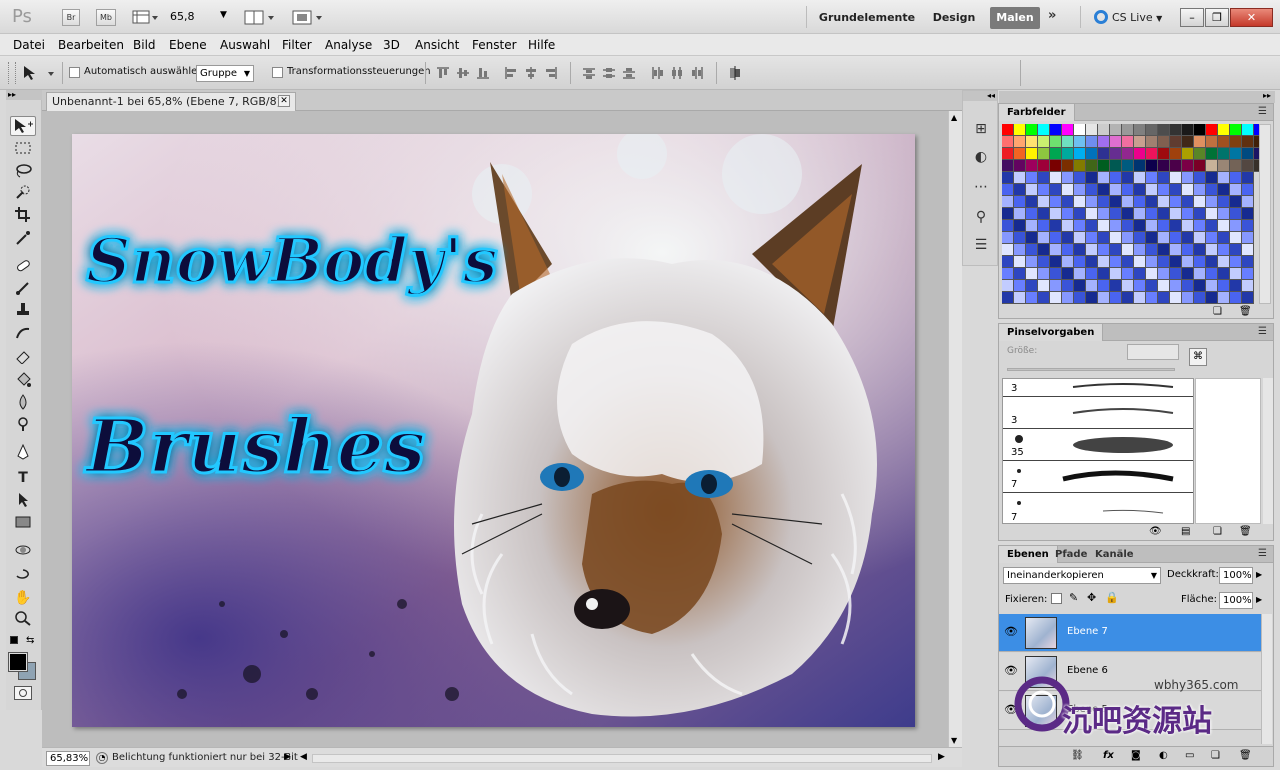  What do you see at coordinates (303, 757) in the screenshot?
I see `scroll-left-icon: ◀` at bounding box center [303, 757].